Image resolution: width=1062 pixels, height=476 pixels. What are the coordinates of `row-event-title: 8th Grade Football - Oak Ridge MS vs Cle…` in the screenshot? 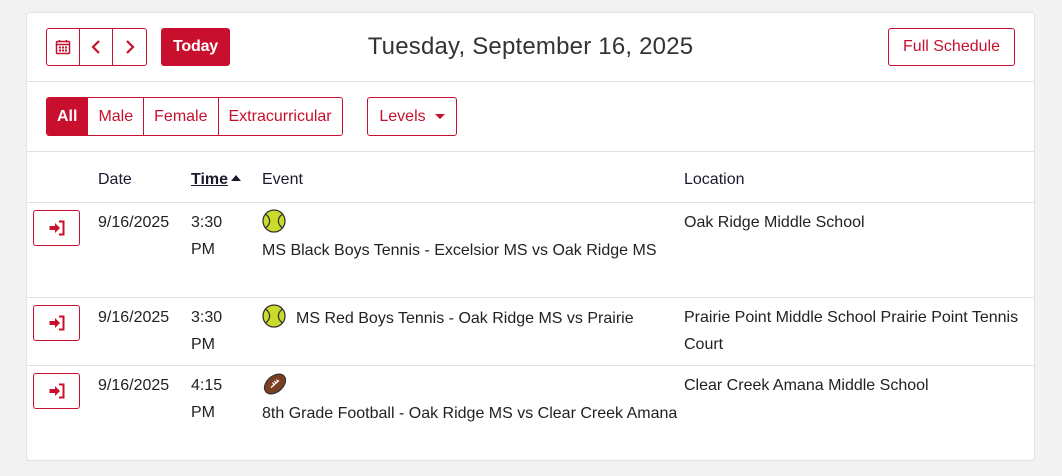 It's located at (470, 413).